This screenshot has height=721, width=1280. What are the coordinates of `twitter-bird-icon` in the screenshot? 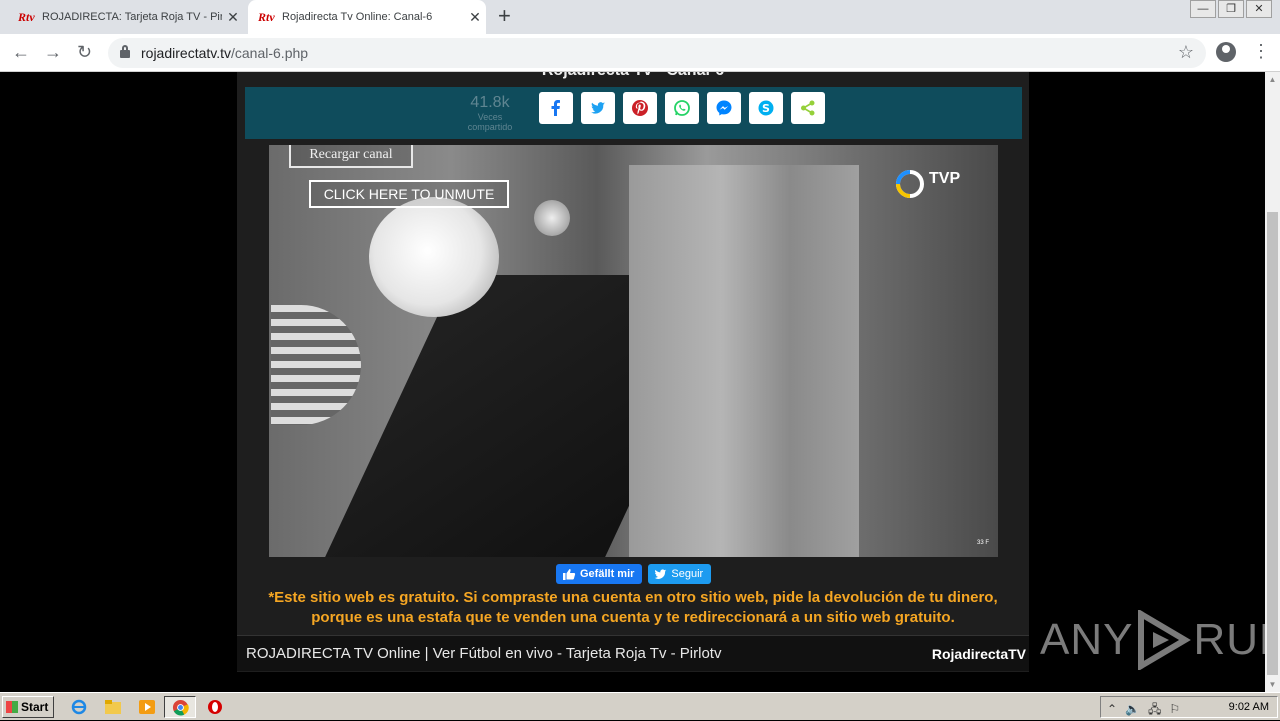 It's located at (661, 573).